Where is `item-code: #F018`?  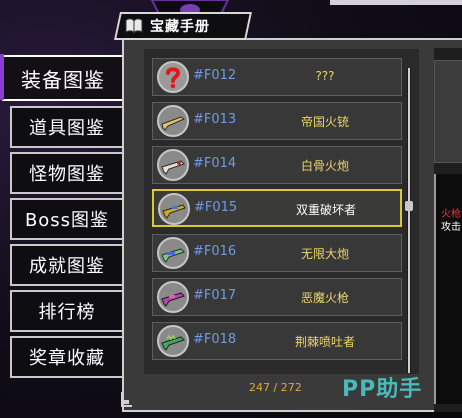
item-code: #F018 is located at coordinates (215, 339).